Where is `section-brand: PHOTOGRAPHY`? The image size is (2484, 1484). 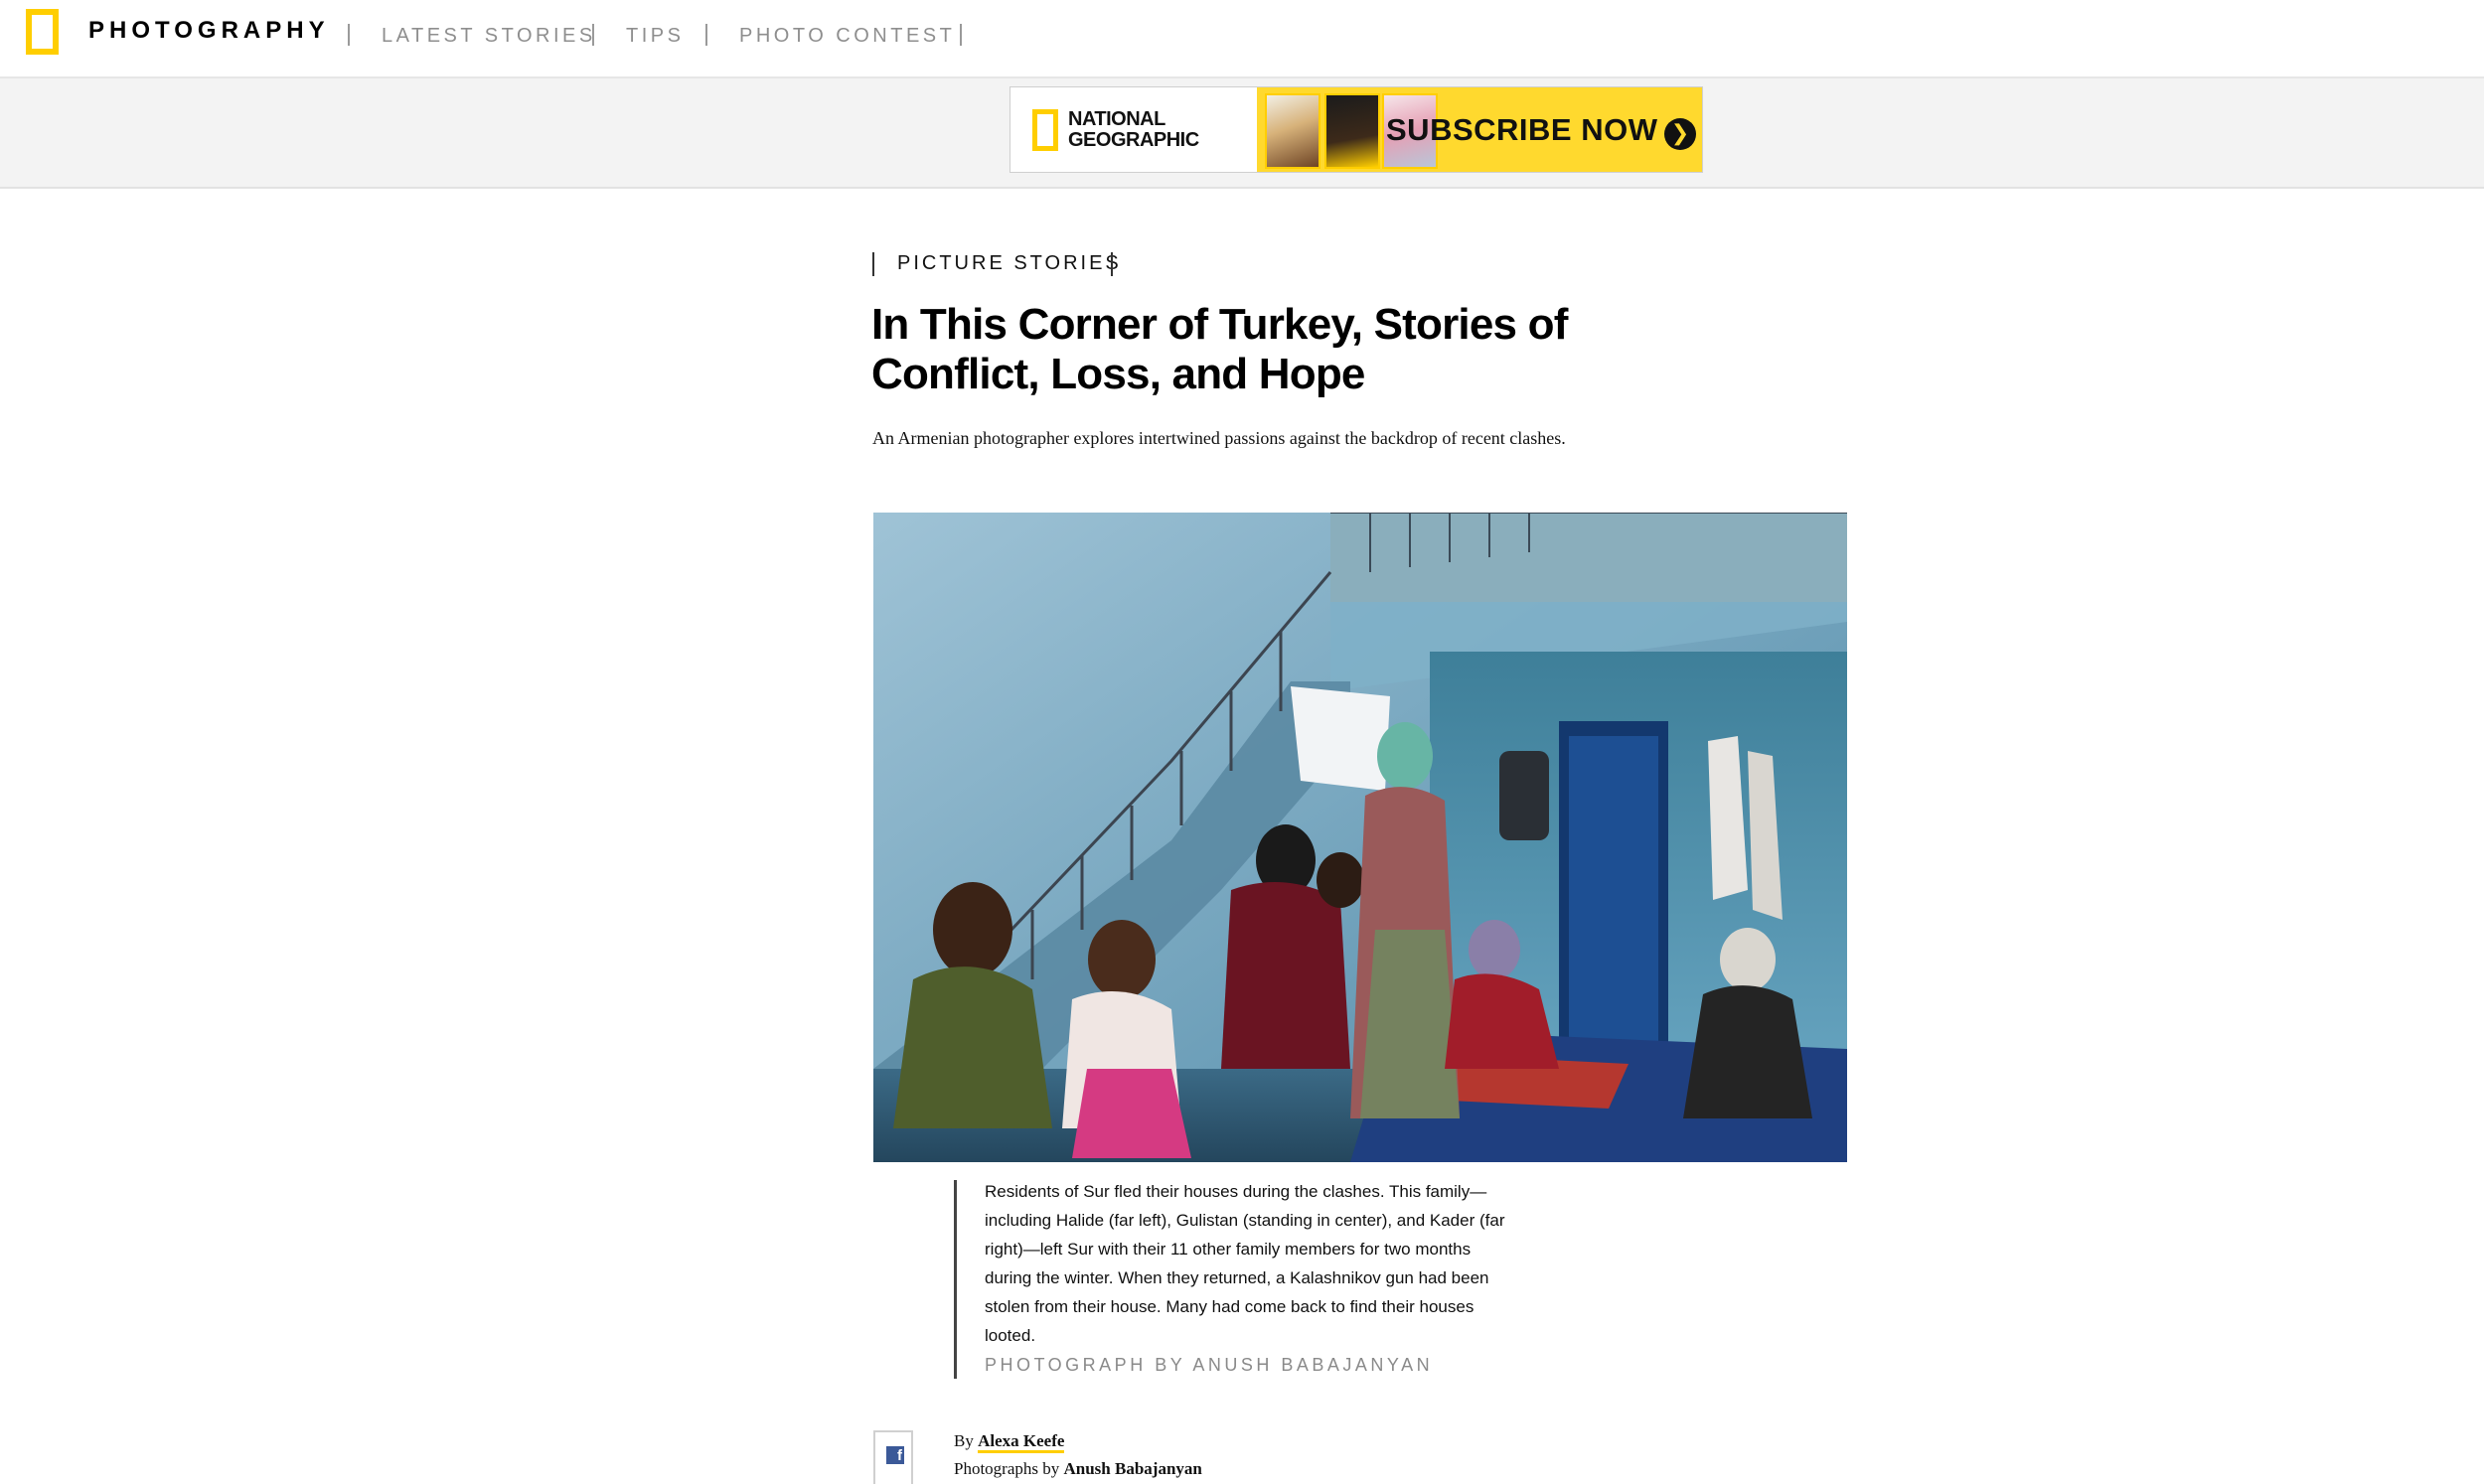
section-brand: PHOTOGRAPHY is located at coordinates (209, 31).